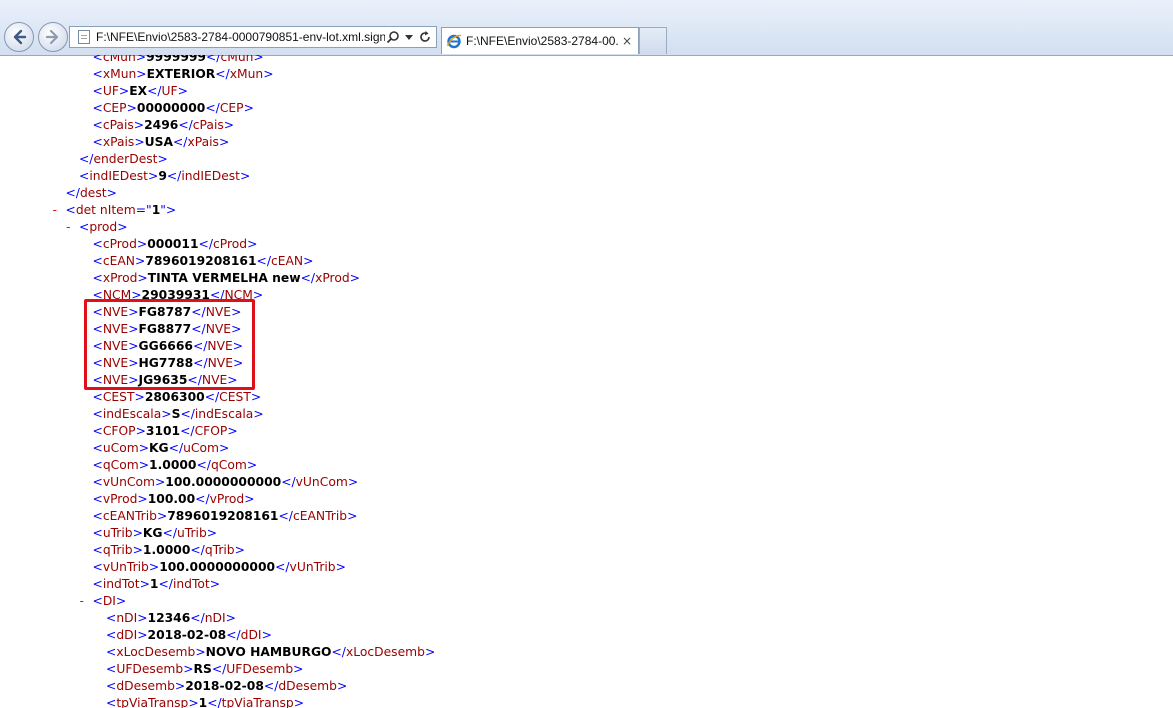 The width and height of the screenshot is (1173, 708). Describe the element at coordinates (110, 91) in the screenshot. I see `tag-name: UF` at that location.